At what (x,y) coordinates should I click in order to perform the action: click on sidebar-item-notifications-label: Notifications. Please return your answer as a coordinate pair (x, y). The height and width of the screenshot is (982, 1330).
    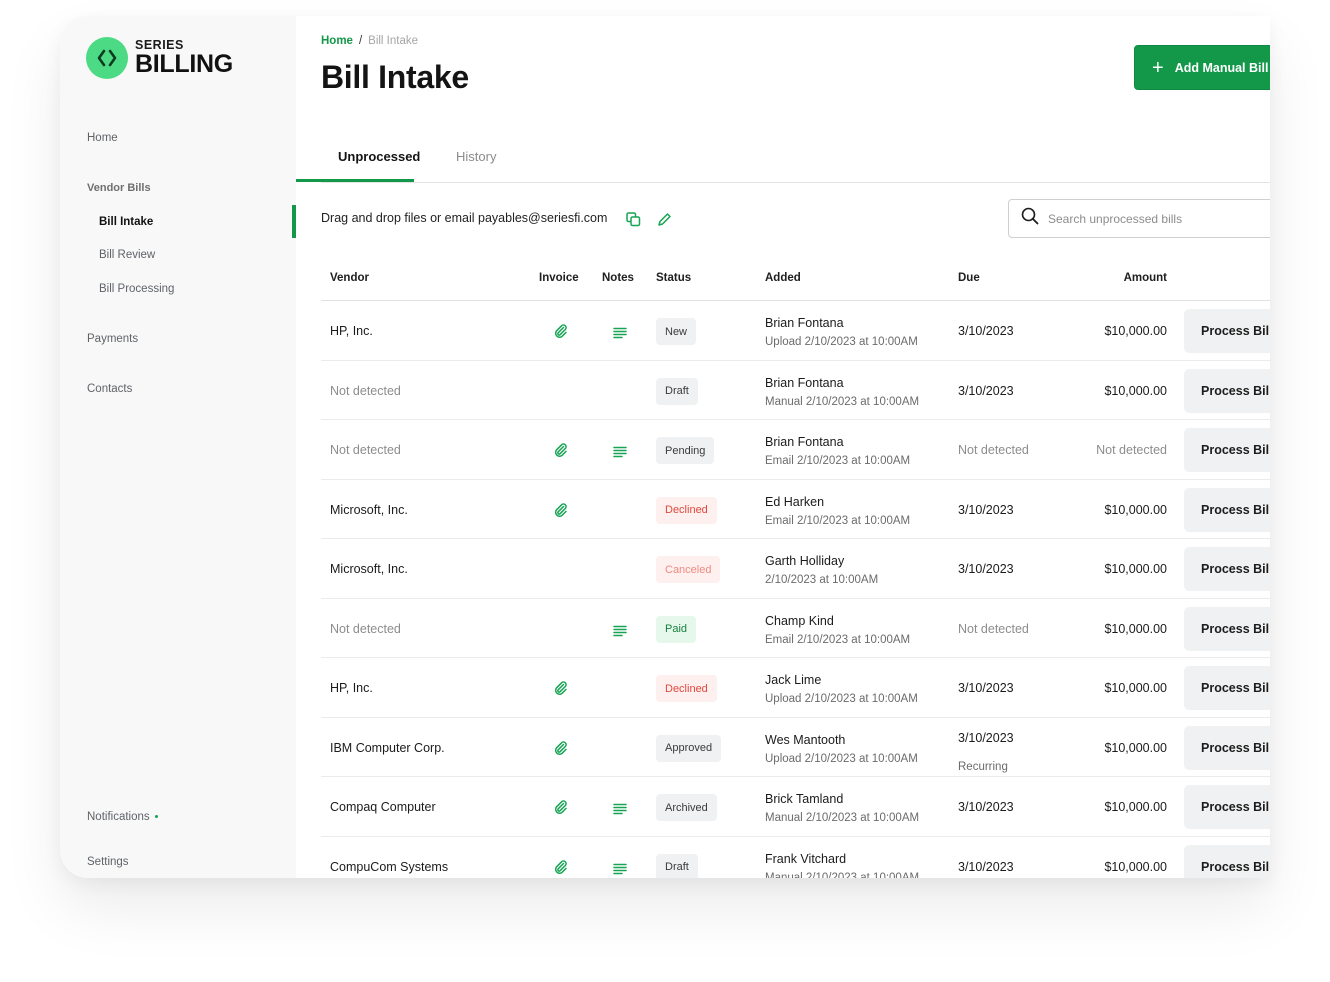
    Looking at the image, I should click on (118, 817).